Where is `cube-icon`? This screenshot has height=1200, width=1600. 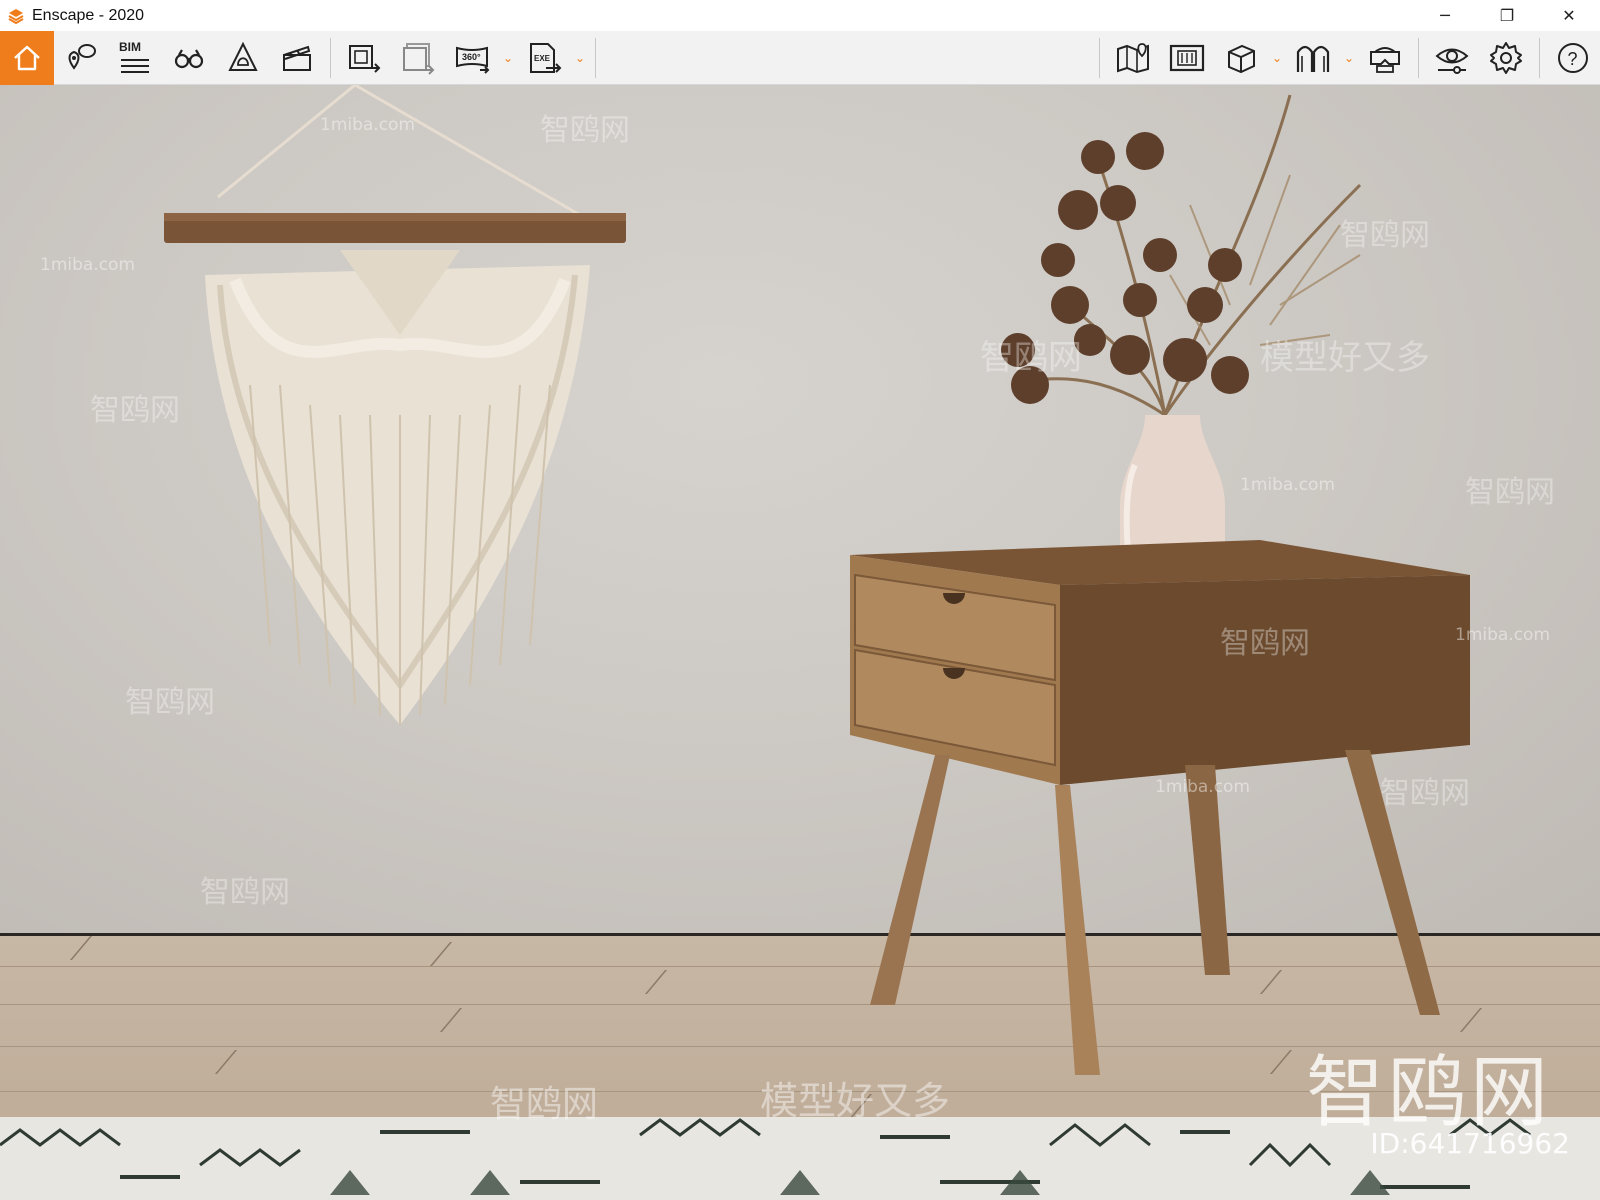
cube-icon is located at coordinates (1241, 59).